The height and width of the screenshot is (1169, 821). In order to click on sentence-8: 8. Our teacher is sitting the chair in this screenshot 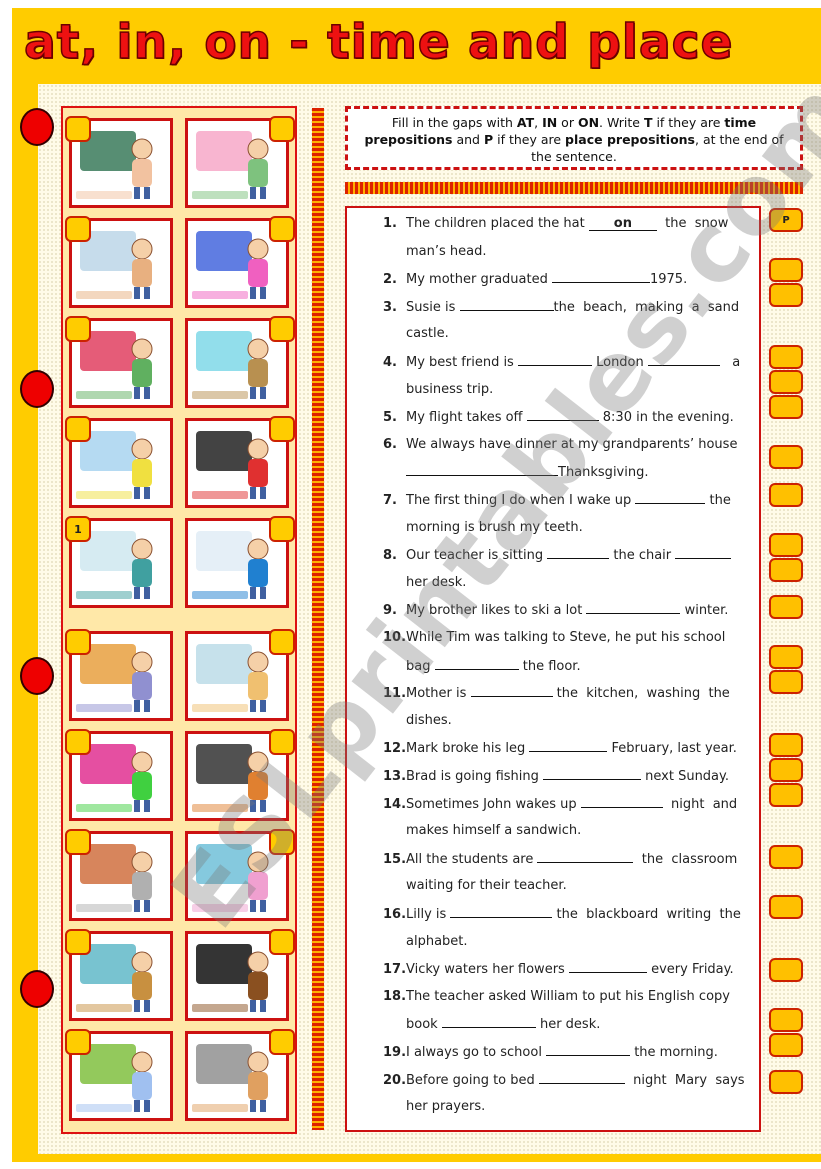, I will do `click(566, 555)`.